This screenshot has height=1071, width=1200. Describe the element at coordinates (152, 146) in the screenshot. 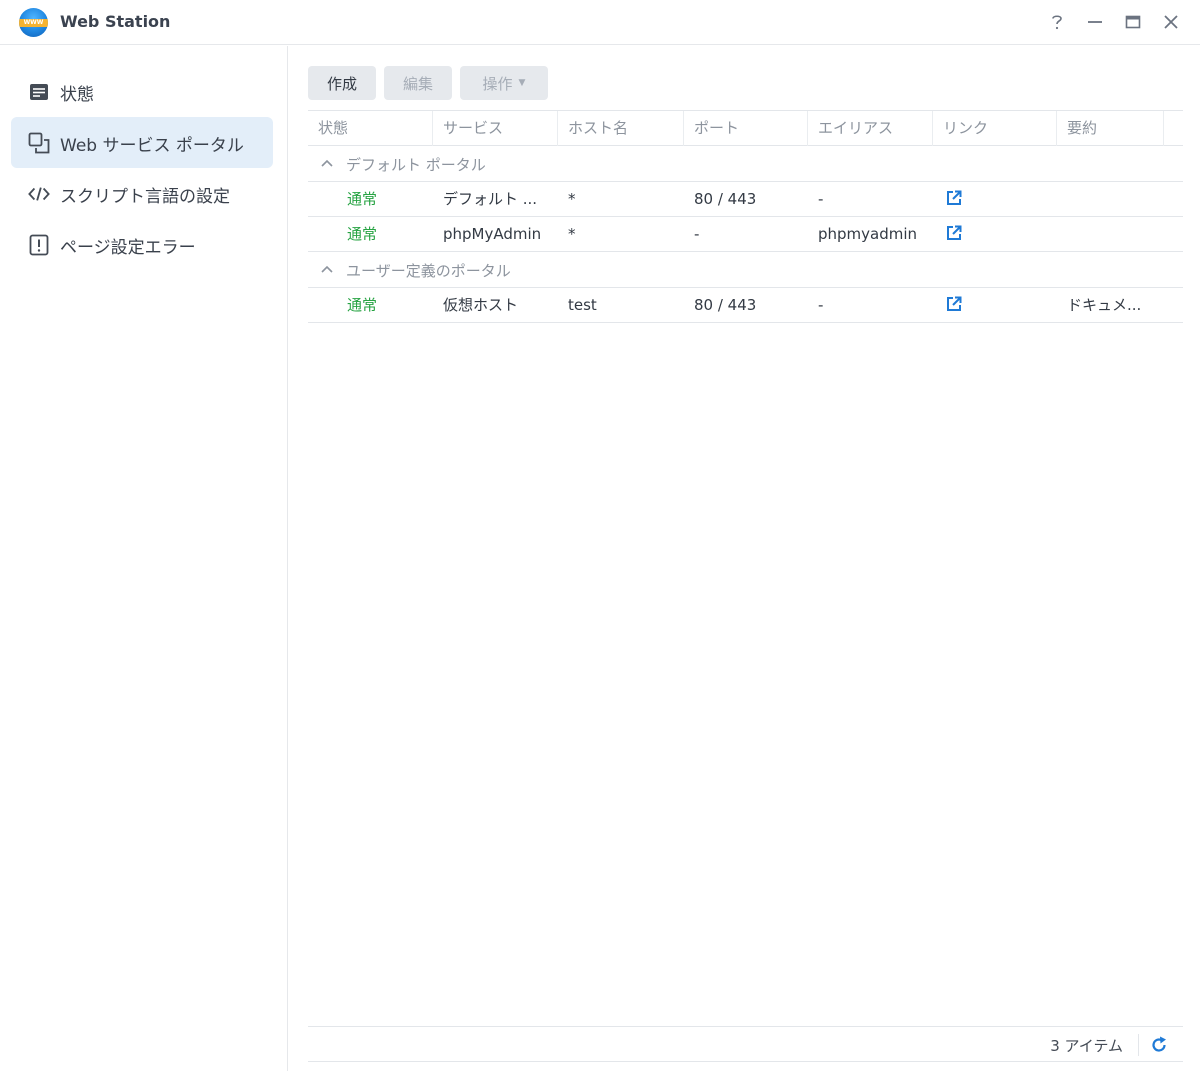

I see `sidebar-item-label: Web サービス ポータル` at that location.